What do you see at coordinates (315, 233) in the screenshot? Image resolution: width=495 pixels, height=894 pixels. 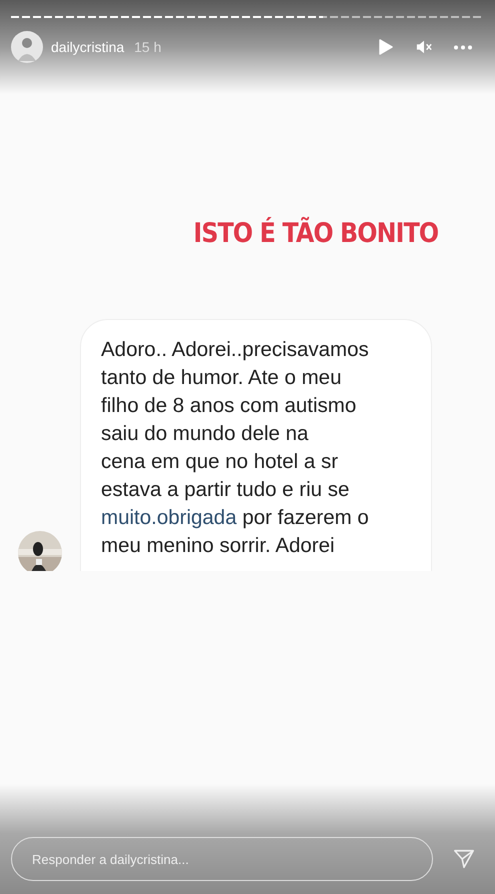 I see `caption: ISTO É TÃO BONITO` at bounding box center [315, 233].